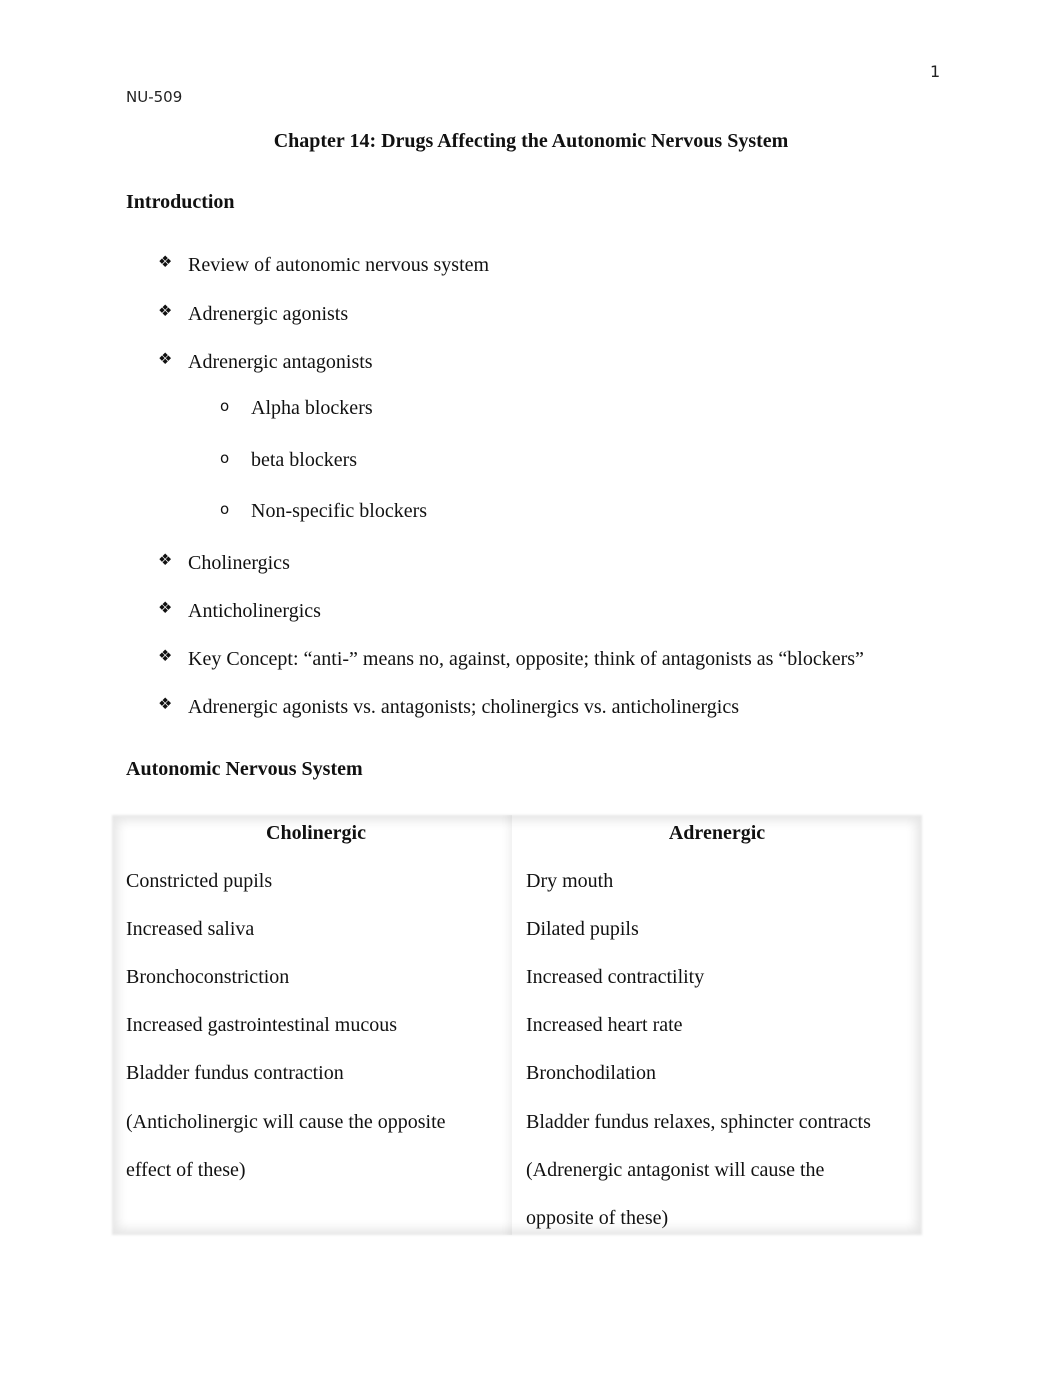  I want to click on sub-list-item-text: Non-specific blockers, so click(339, 511).